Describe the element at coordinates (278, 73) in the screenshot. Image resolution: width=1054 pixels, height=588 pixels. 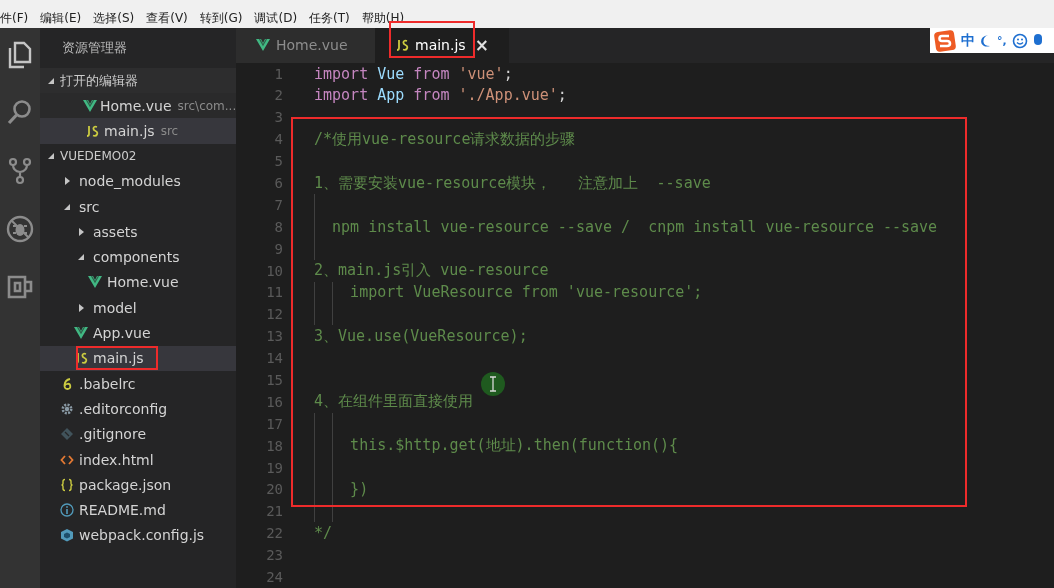
I see `line-number: 1` at that location.